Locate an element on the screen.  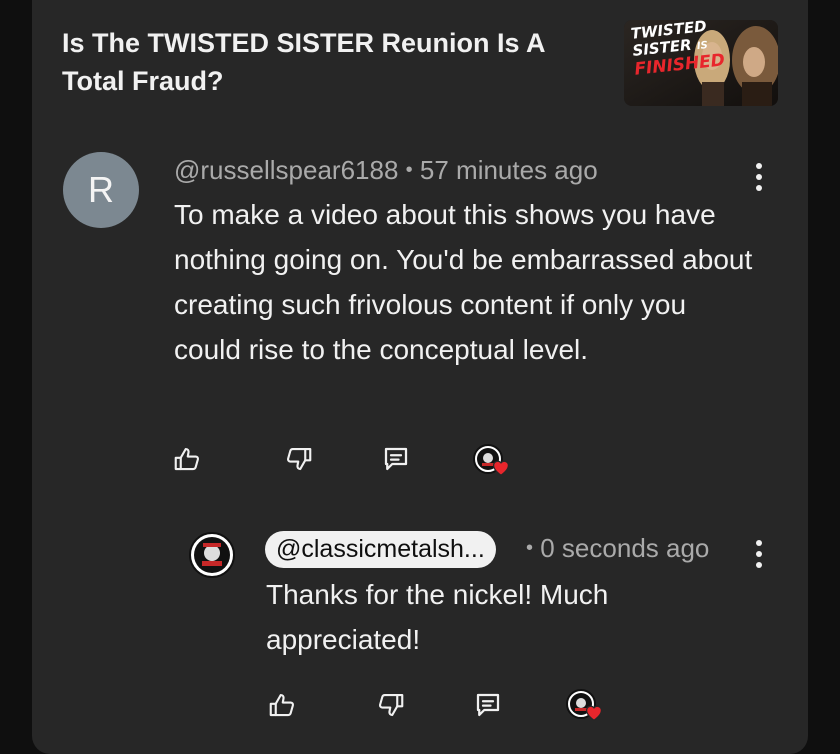
avatar: R is located at coordinates (101, 190).